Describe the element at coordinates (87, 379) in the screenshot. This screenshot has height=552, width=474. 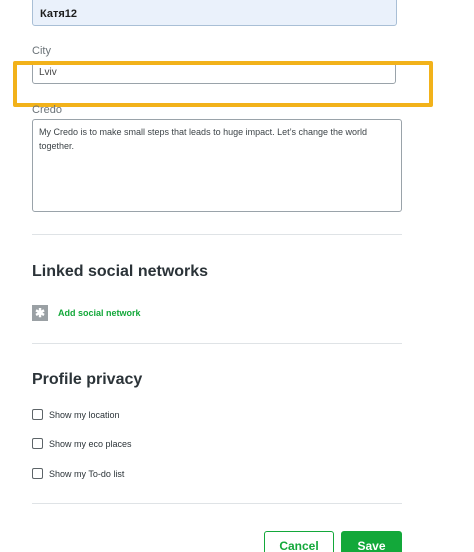
I see `profile-privacy-heading: Profile privacy` at that location.